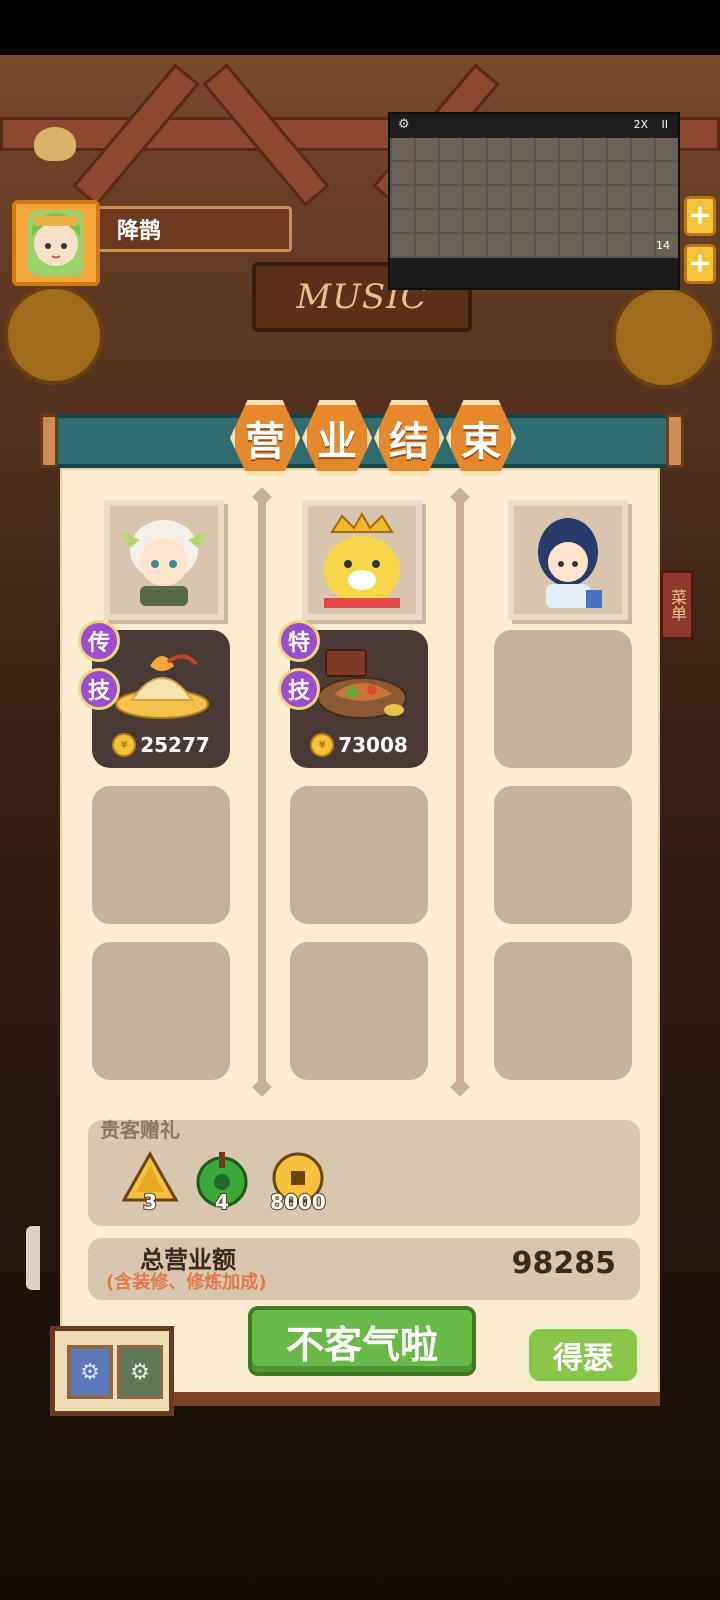 The width and height of the screenshot is (720, 1600). What do you see at coordinates (298, 1182) in the screenshot?
I see `gold-coin-icon: 8000` at bounding box center [298, 1182].